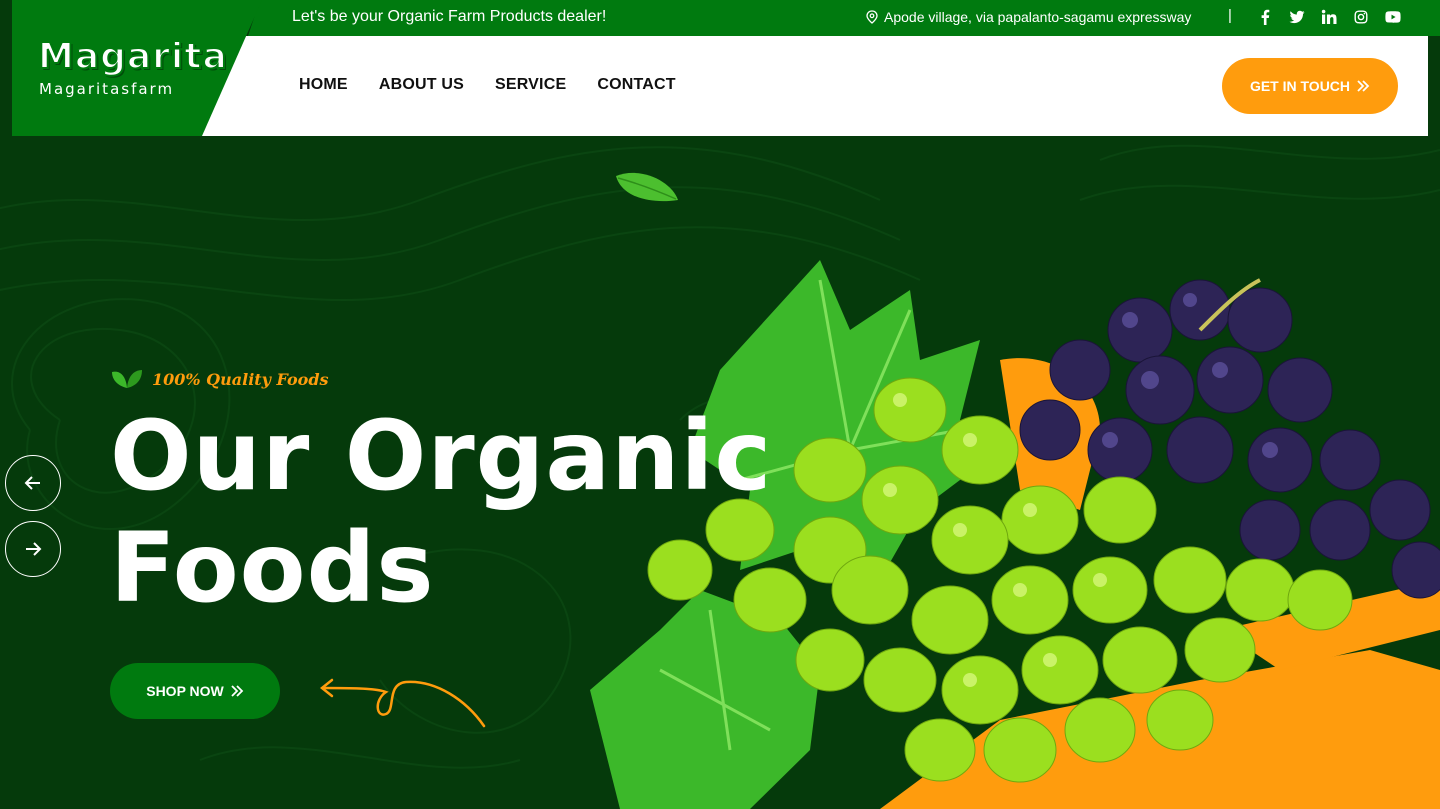 This screenshot has height=809, width=1440. I want to click on headline-line-2: Foods, so click(272, 568).